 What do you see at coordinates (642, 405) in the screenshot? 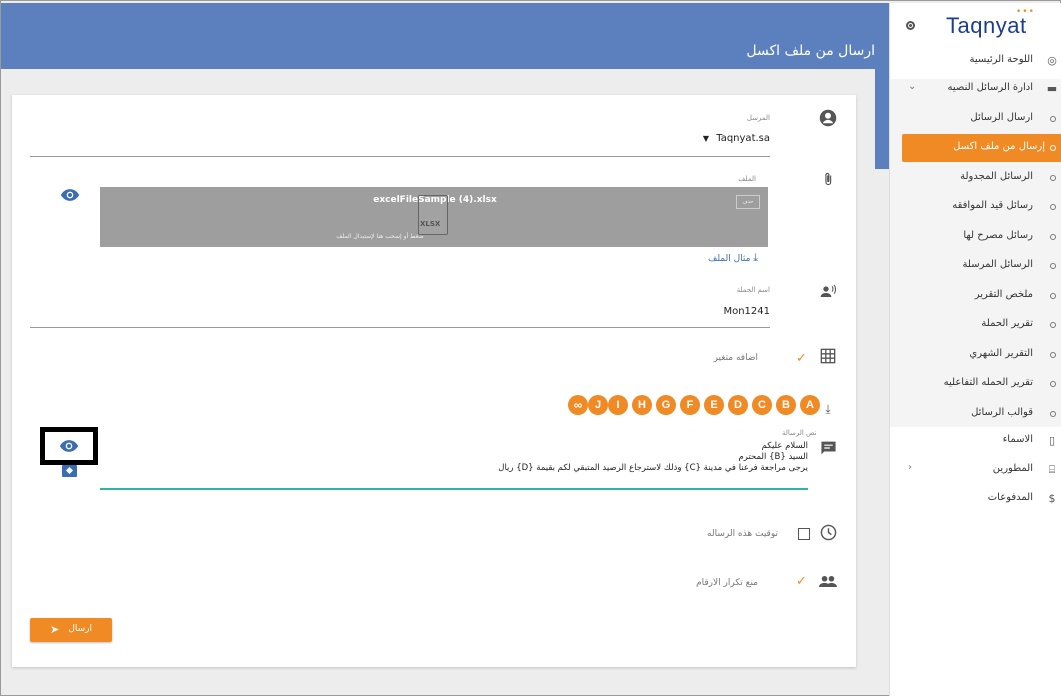
I see `variable-chip-h: H` at bounding box center [642, 405].